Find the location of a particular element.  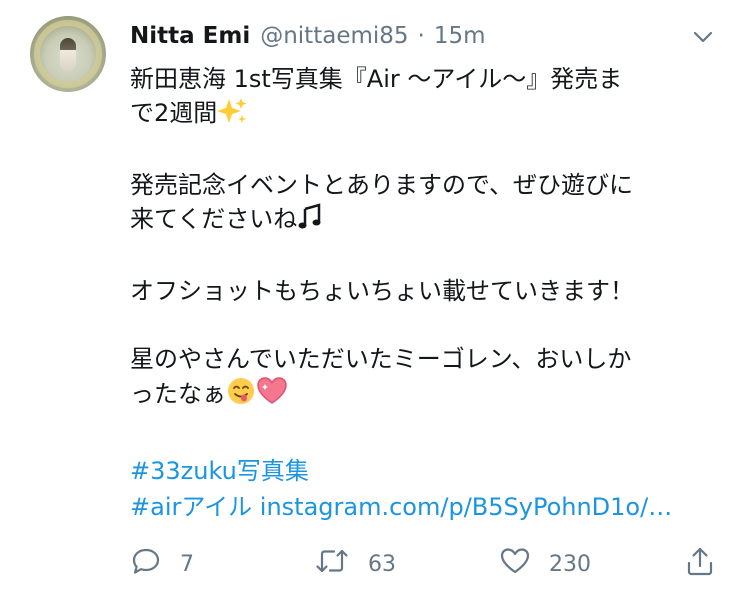

share-icon is located at coordinates (700, 564).